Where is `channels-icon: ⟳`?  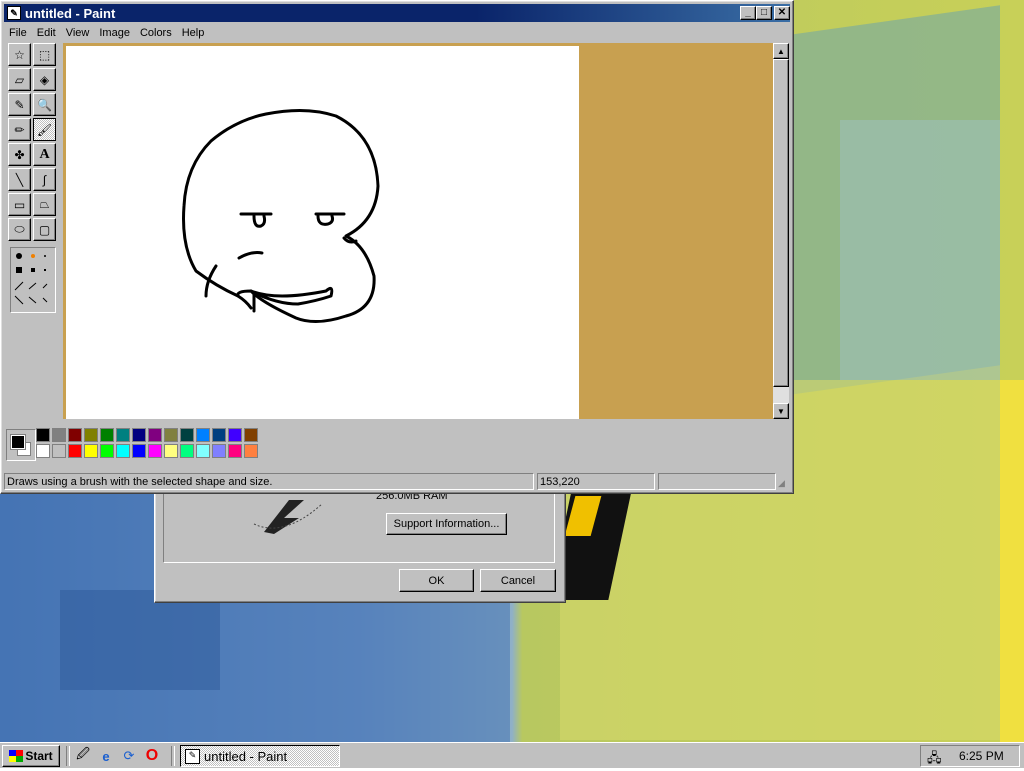
channels-icon: ⟳ is located at coordinates (129, 756).